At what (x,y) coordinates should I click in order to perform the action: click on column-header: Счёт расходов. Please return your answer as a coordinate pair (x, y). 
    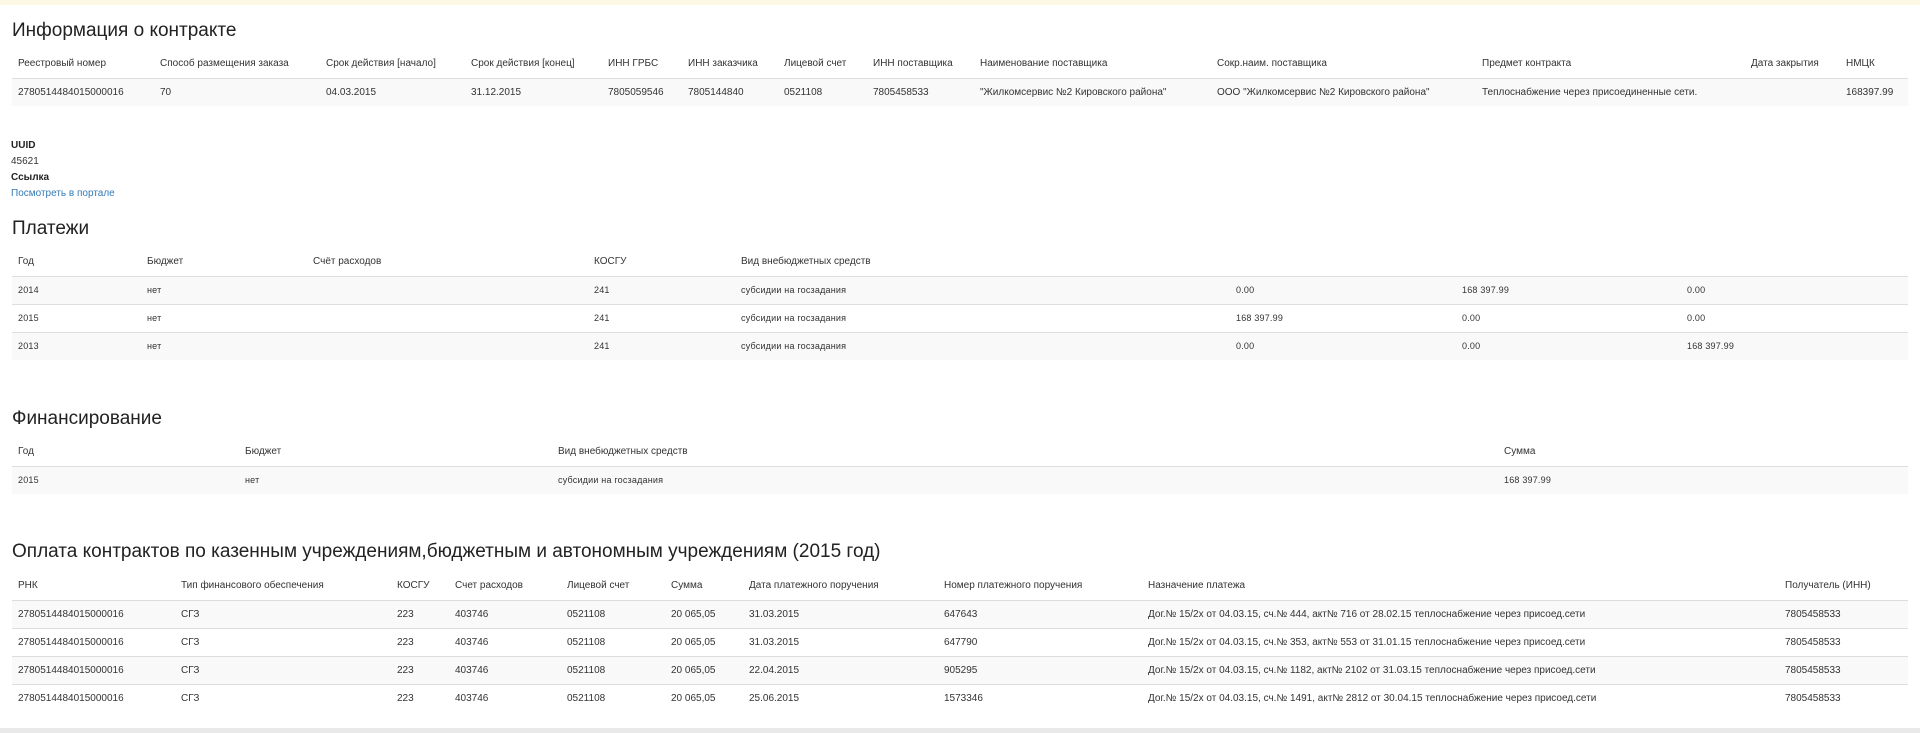
    Looking at the image, I should click on (347, 262).